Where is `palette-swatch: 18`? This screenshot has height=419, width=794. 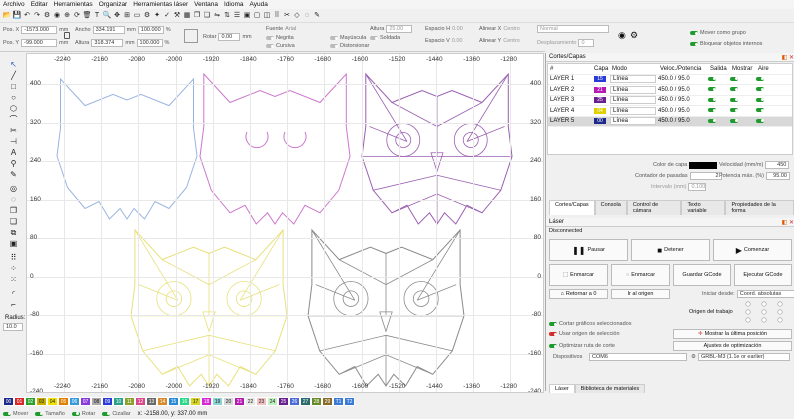
palette-swatch: 18 is located at coordinates (206, 401).